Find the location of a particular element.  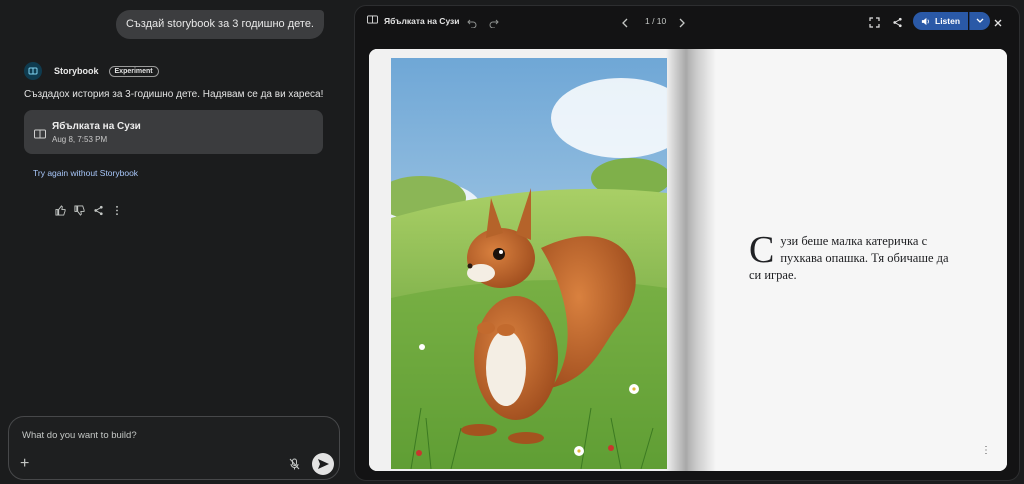

thumb-up-icon is located at coordinates (60, 210).